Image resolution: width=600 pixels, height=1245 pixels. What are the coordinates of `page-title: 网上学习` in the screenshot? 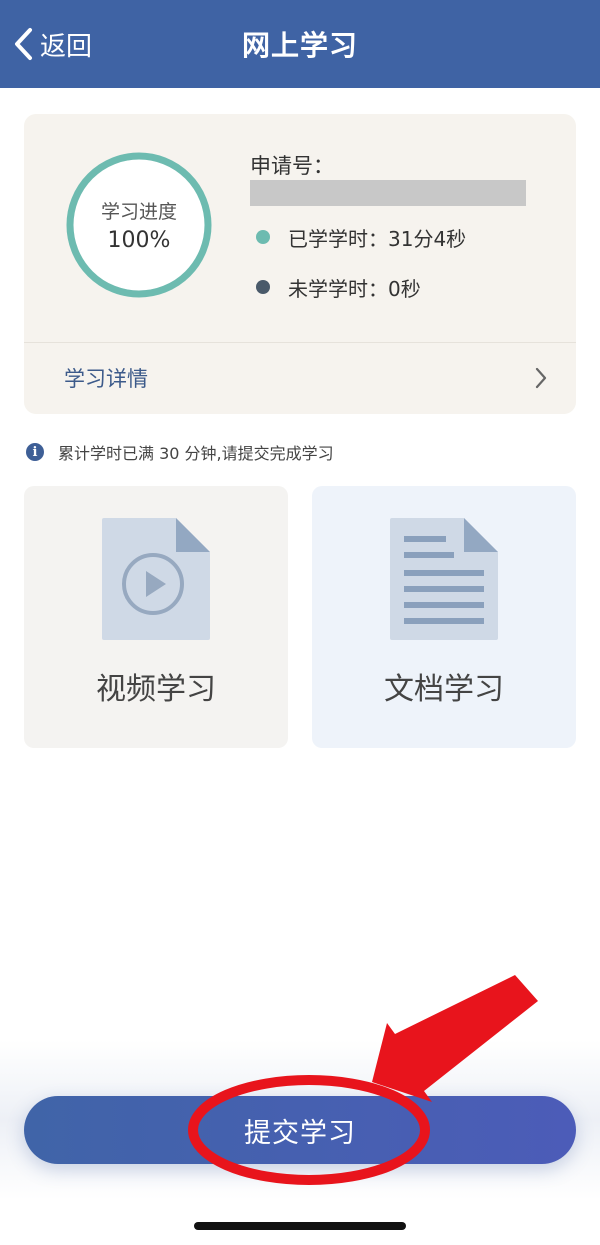 It's located at (299, 45).